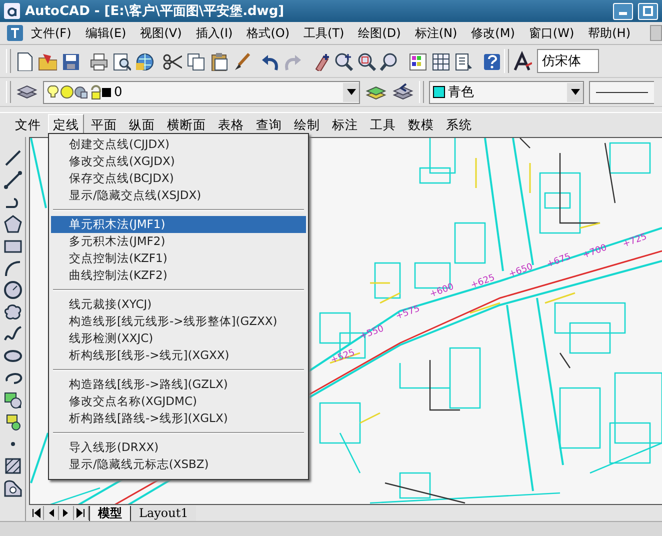  Describe the element at coordinates (178, 275) in the screenshot. I see `menu-item: 曲线控制法(KZF2)` at that location.